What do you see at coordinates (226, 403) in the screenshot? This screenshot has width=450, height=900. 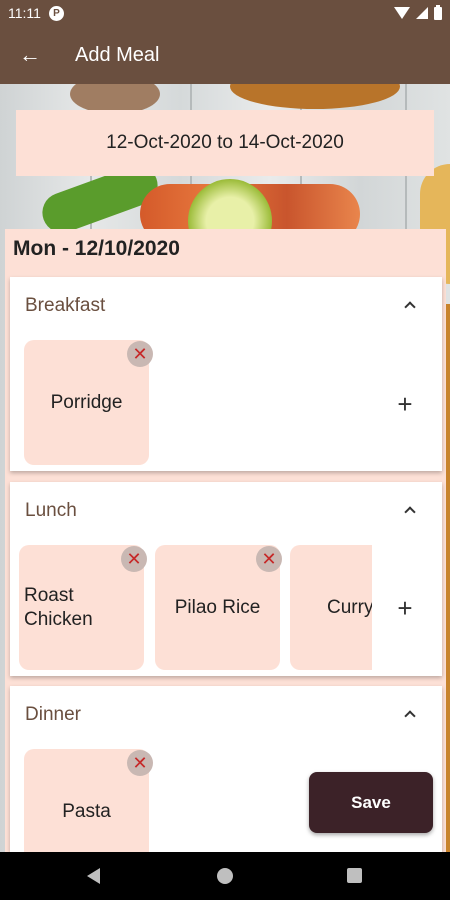 I see `breakfast-items: Porridge` at bounding box center [226, 403].